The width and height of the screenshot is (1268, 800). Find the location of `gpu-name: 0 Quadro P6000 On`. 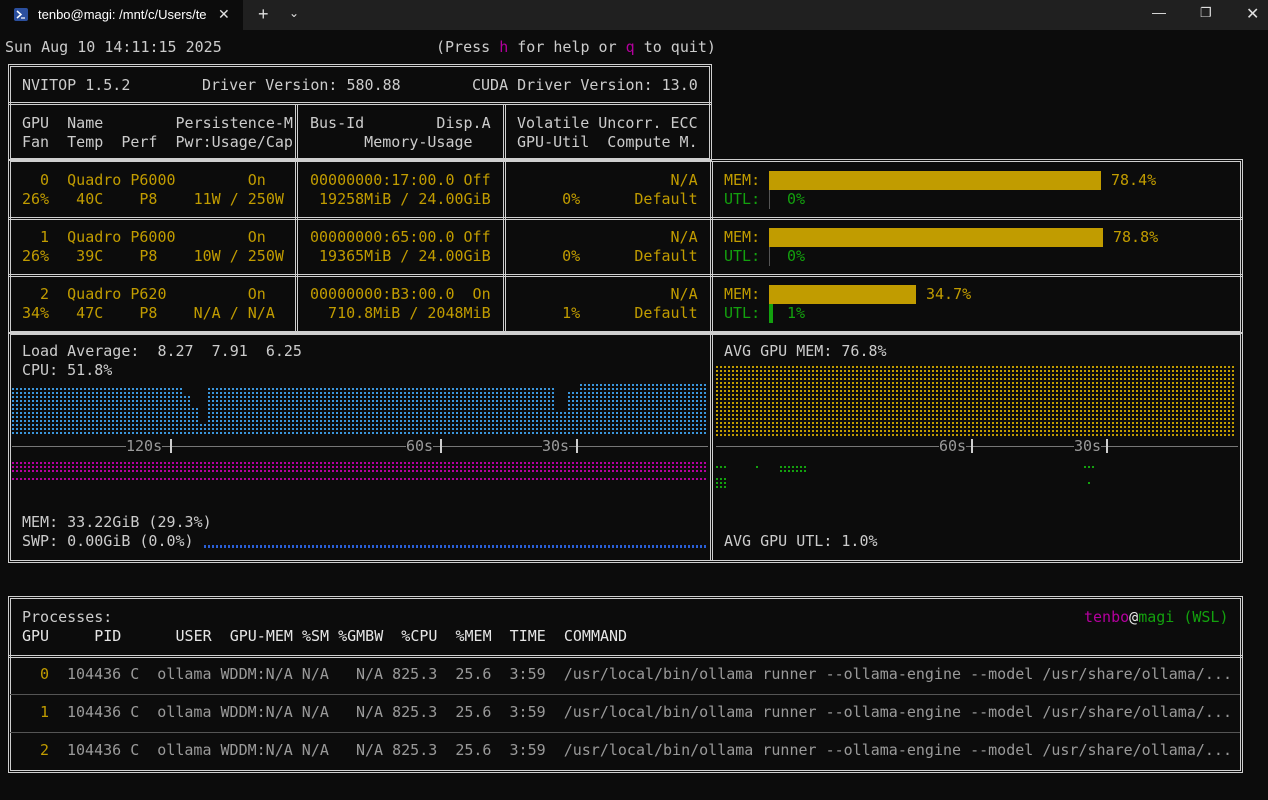

gpu-name: 0 Quadro P6000 On is located at coordinates (144, 180).